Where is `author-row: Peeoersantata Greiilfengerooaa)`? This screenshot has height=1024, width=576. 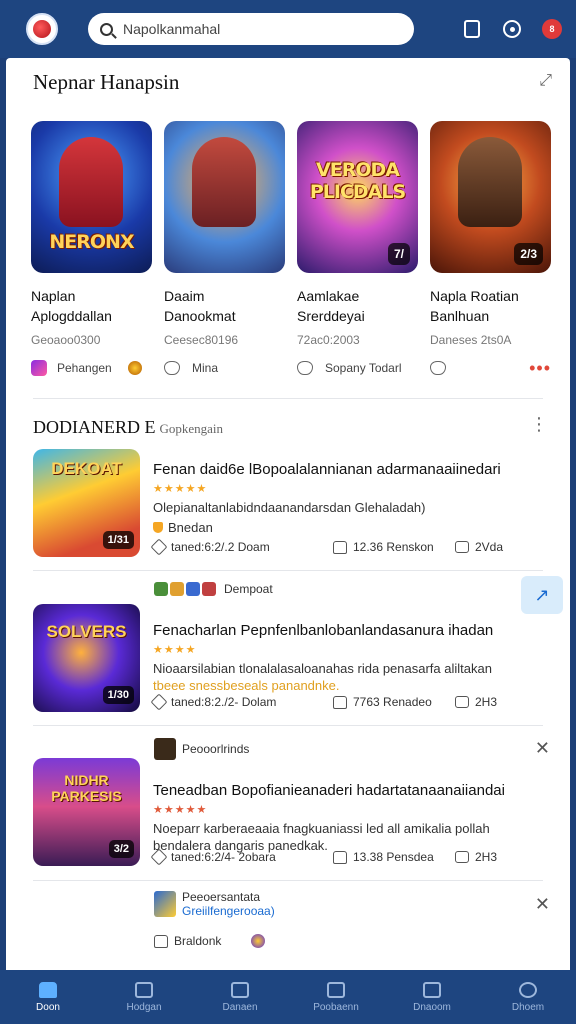 author-row: Peeoersantata Greiilfengerooaa) is located at coordinates (214, 904).